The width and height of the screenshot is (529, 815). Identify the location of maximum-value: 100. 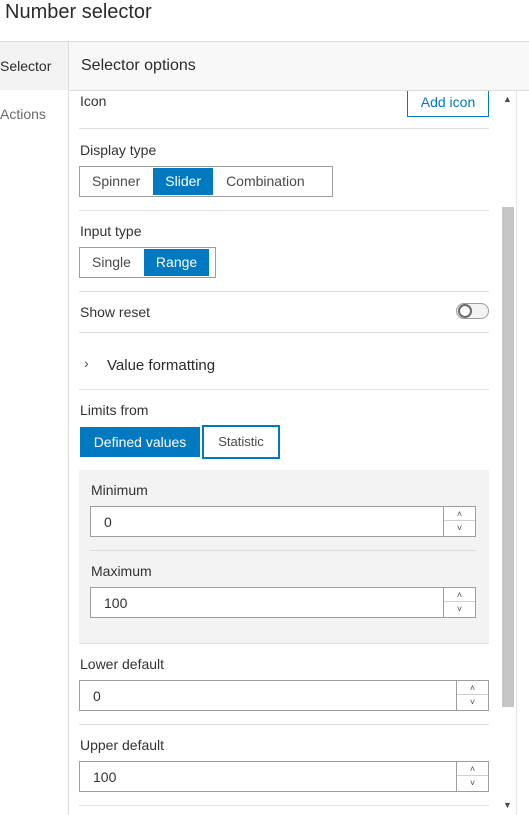
(116, 603).